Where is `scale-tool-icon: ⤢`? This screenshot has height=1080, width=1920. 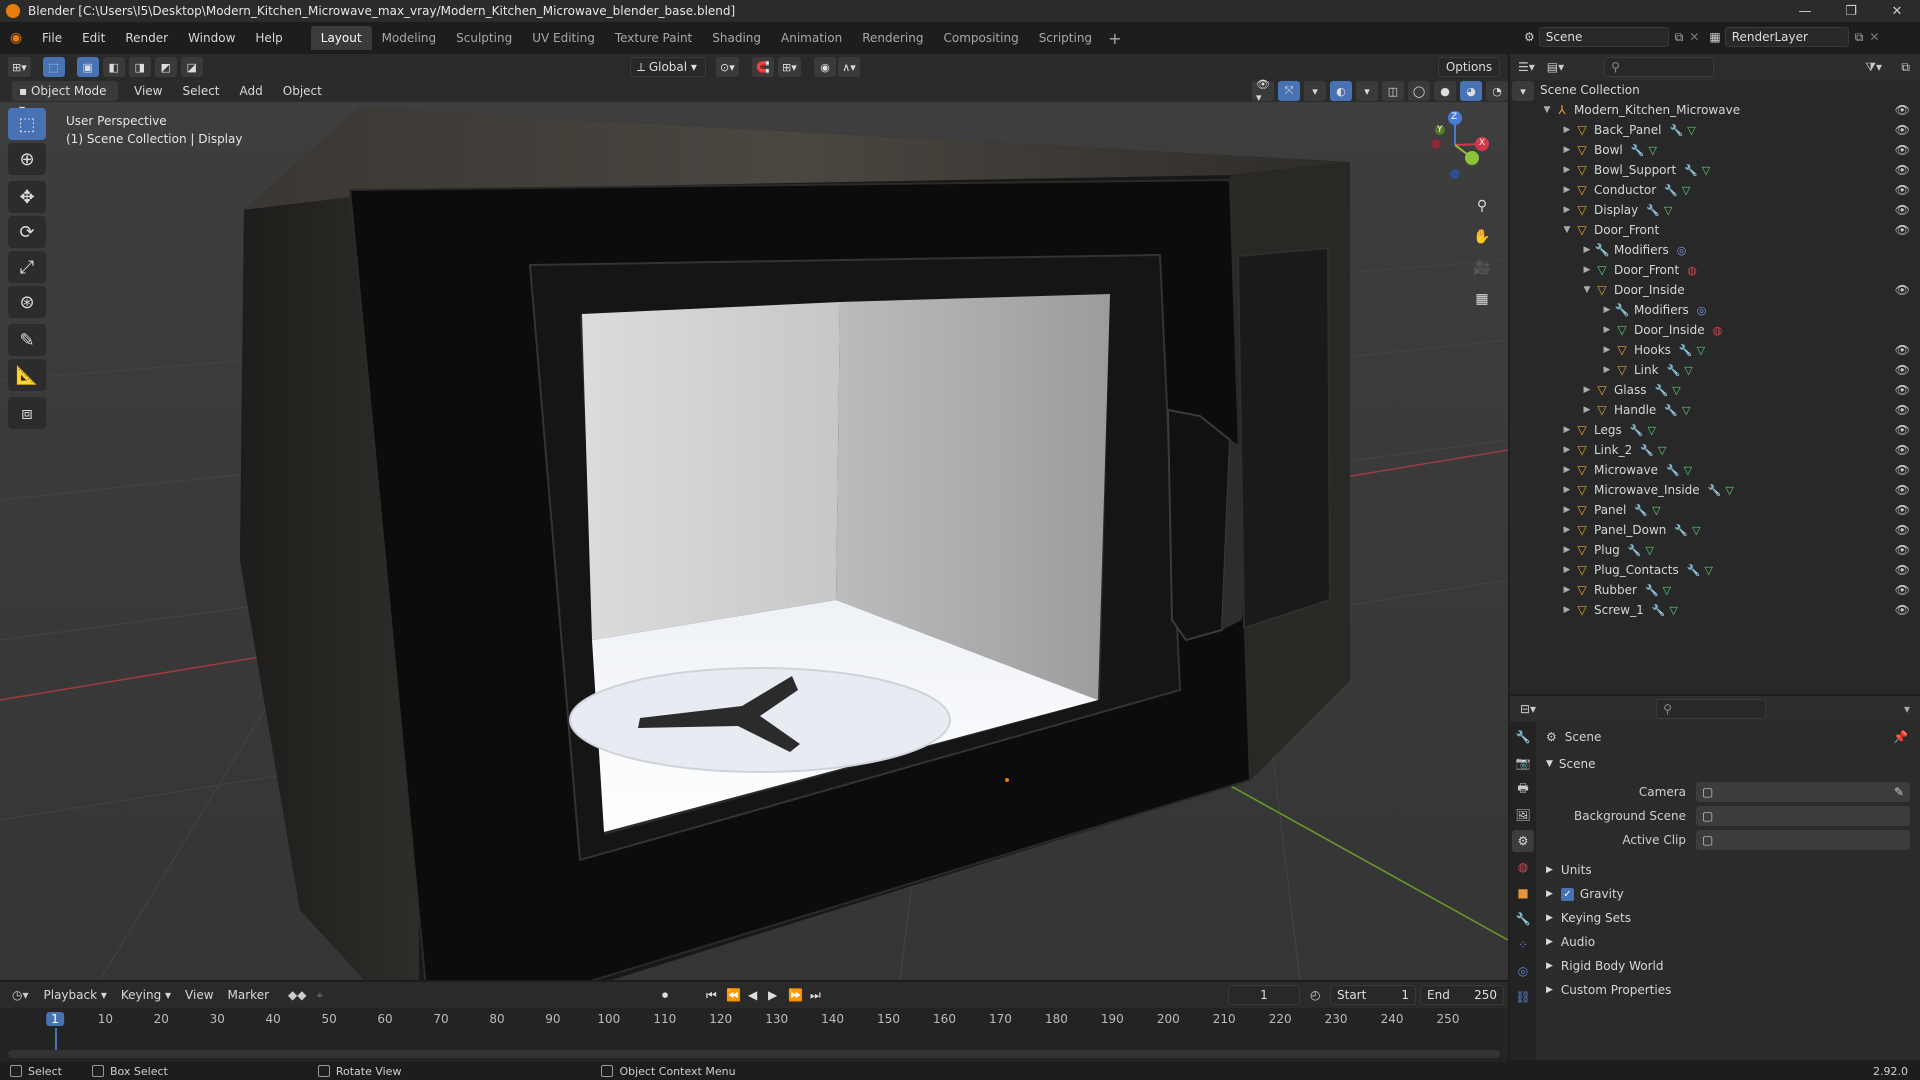 scale-tool-icon: ⤢ is located at coordinates (27, 267).